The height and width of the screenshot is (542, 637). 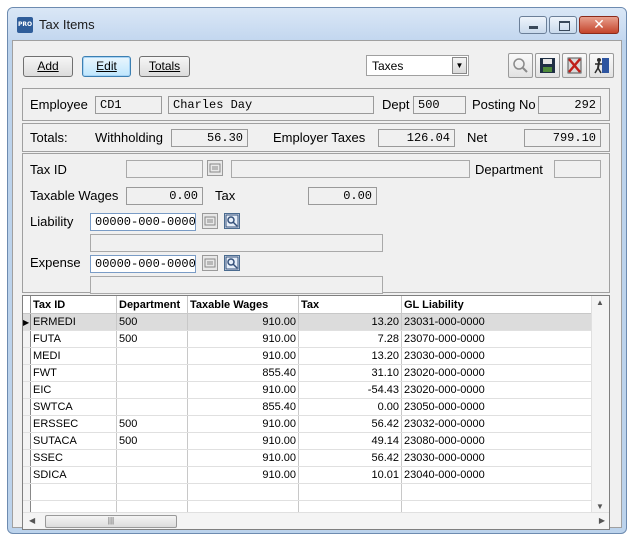 I want to click on col-header-tax-id: Tax ID, so click(x=73, y=305).